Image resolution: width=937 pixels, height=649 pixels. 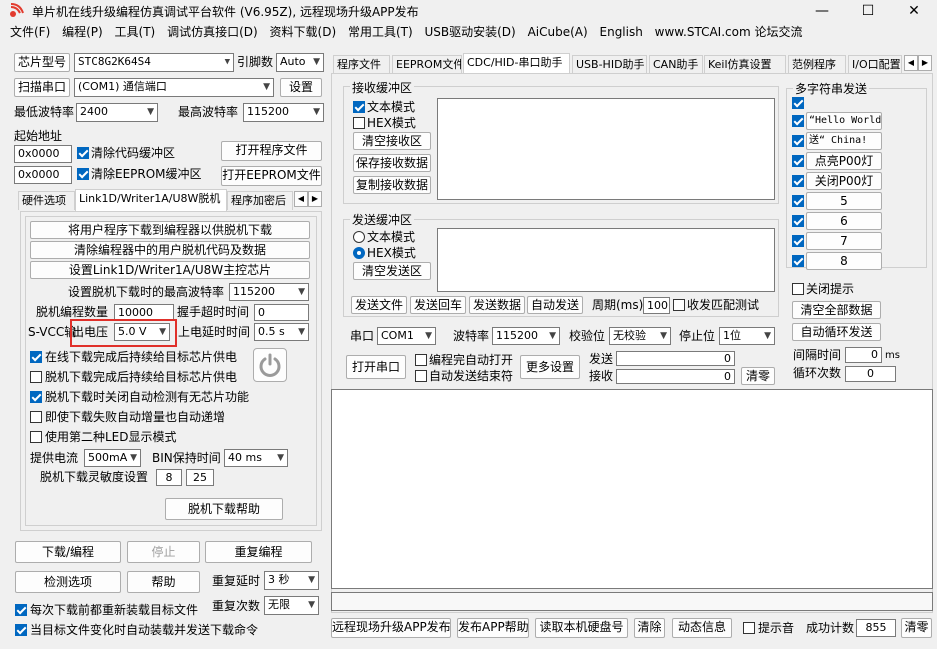 What do you see at coordinates (42, 62) in the screenshot?
I see `chip-model-button: 芯片型号` at bounding box center [42, 62].